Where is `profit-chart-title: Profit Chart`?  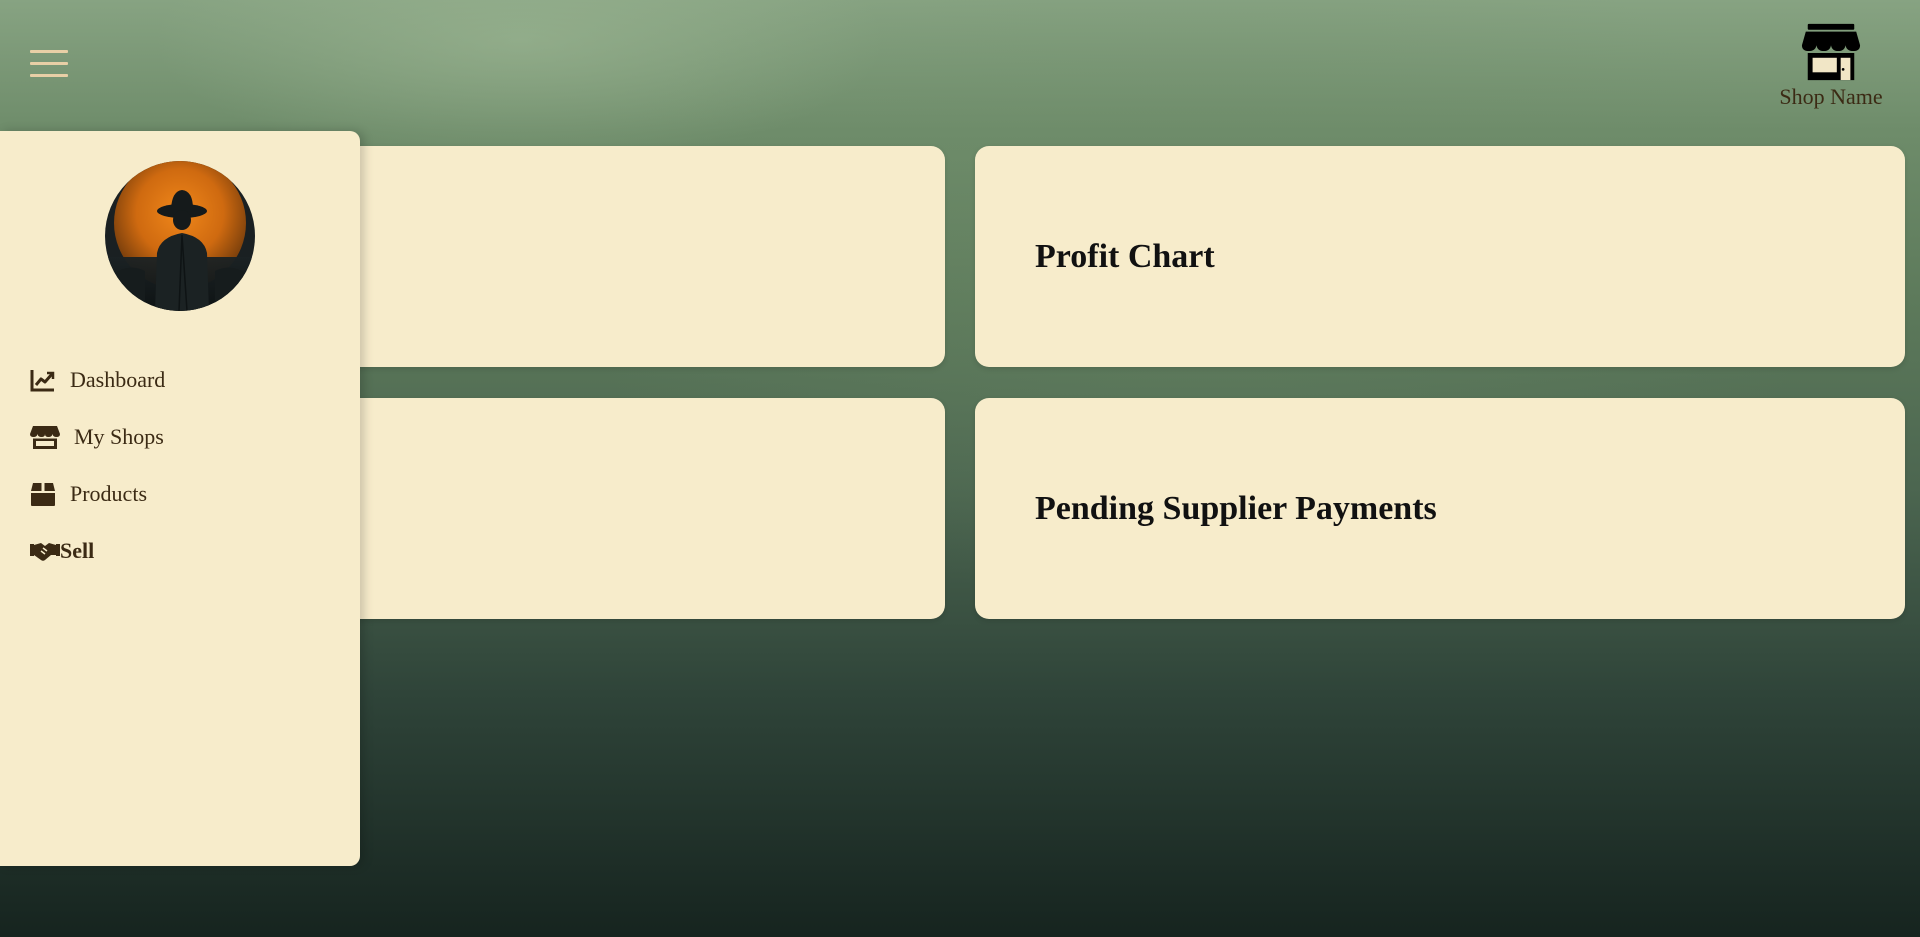
profit-chart-title: Profit Chart is located at coordinates (1125, 256).